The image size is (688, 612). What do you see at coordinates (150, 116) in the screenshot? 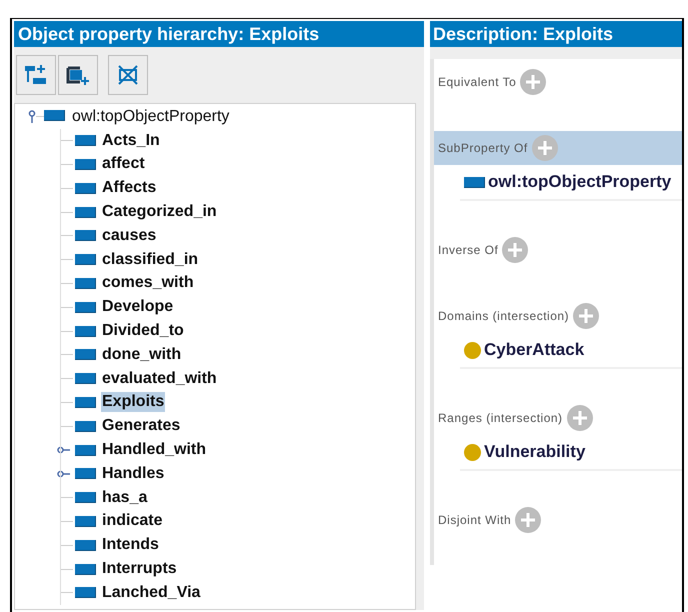
I see `property-label: owl:topObjectProperty` at bounding box center [150, 116].